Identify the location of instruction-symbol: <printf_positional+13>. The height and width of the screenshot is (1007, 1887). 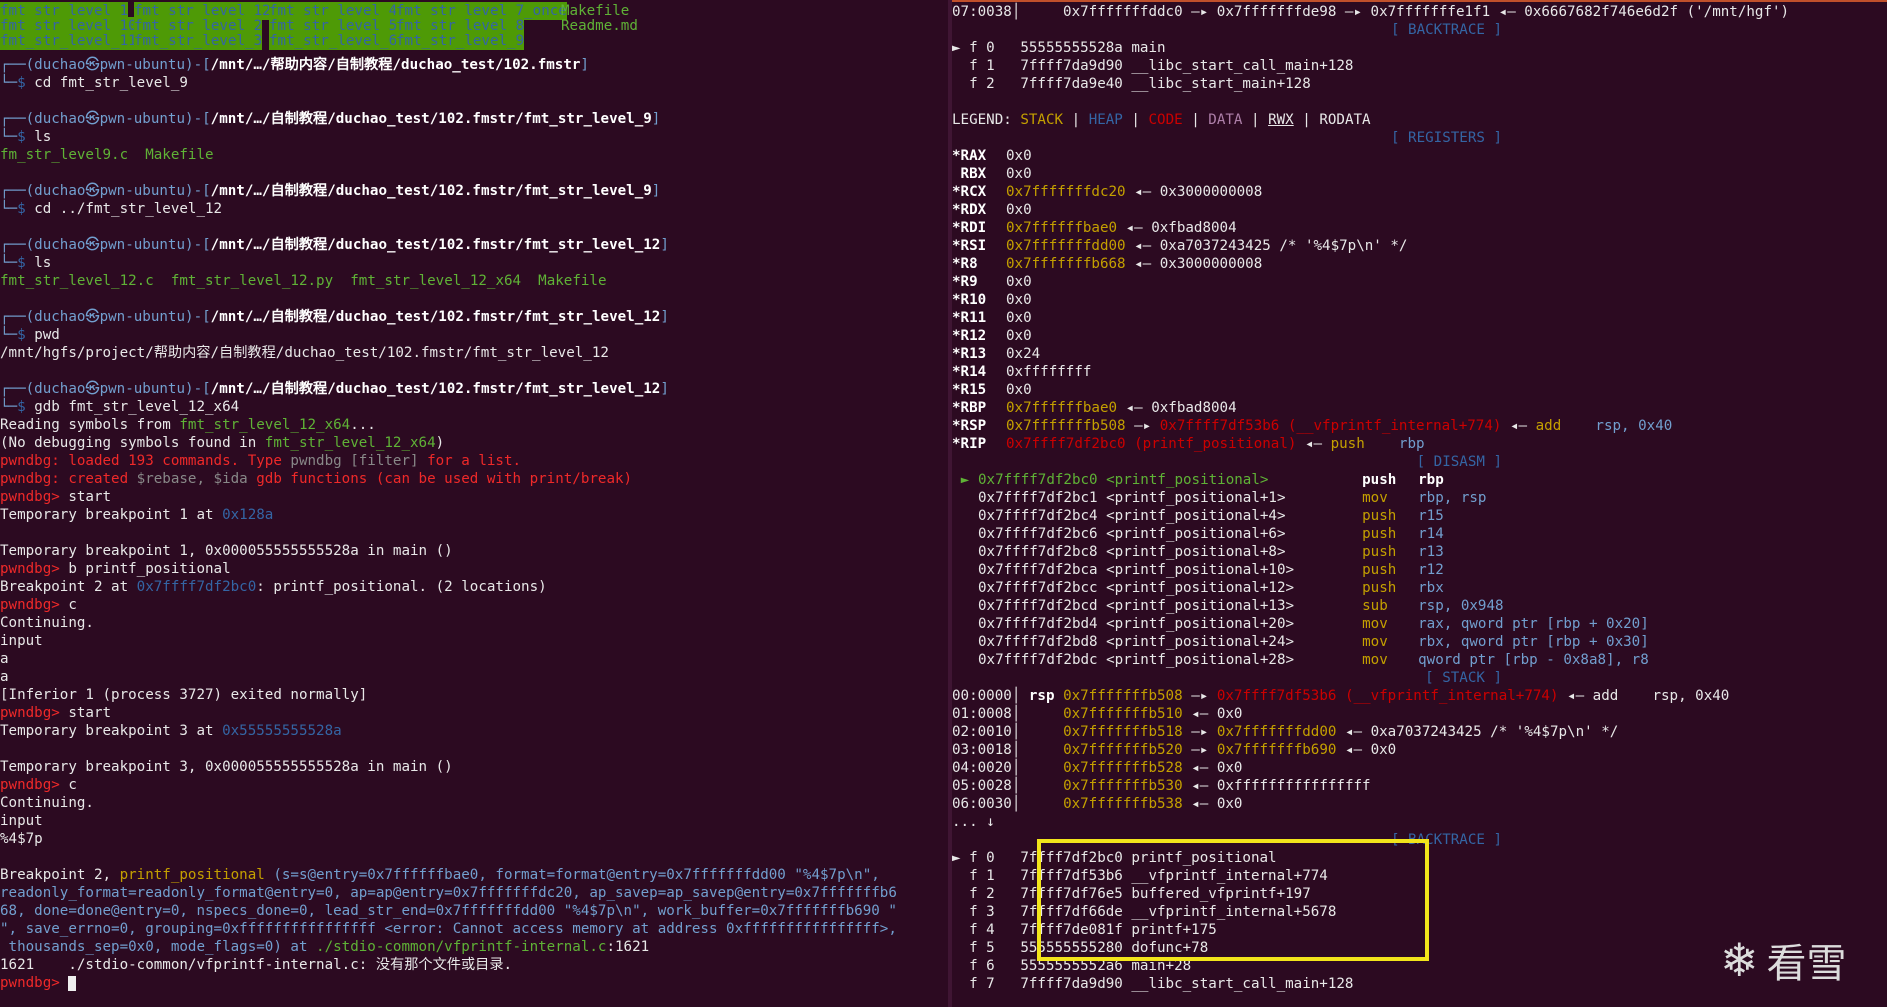
(1200, 606).